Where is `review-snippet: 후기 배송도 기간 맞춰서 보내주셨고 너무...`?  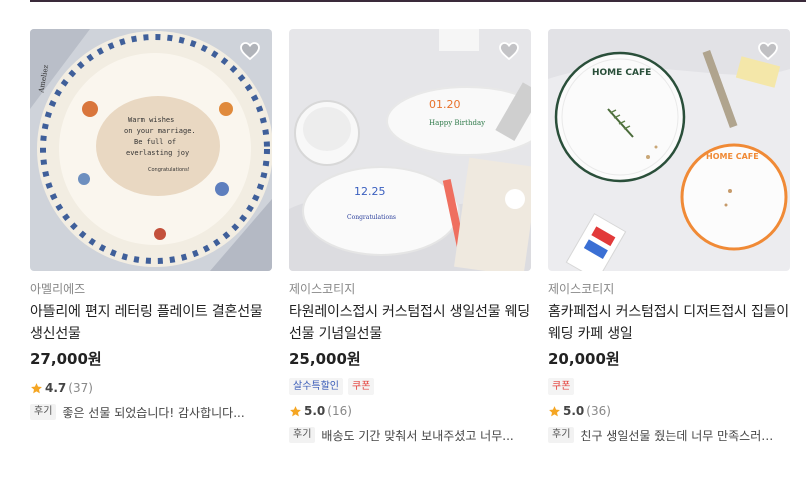 review-snippet: 후기 배송도 기간 맞춰서 보내주셨고 너무... is located at coordinates (410, 435).